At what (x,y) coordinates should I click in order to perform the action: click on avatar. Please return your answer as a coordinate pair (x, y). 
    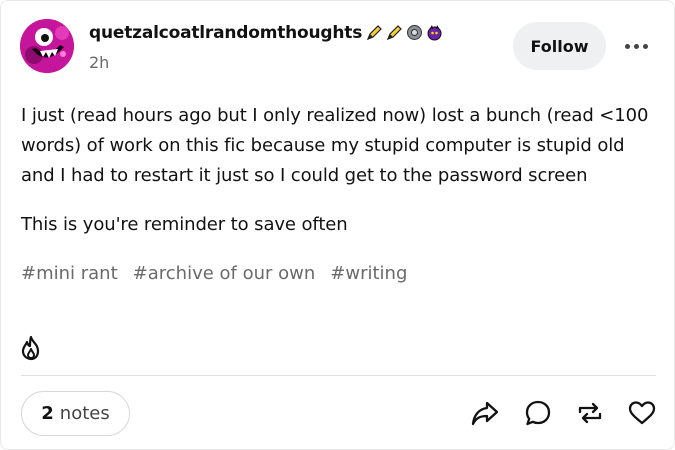
    Looking at the image, I should click on (47, 46).